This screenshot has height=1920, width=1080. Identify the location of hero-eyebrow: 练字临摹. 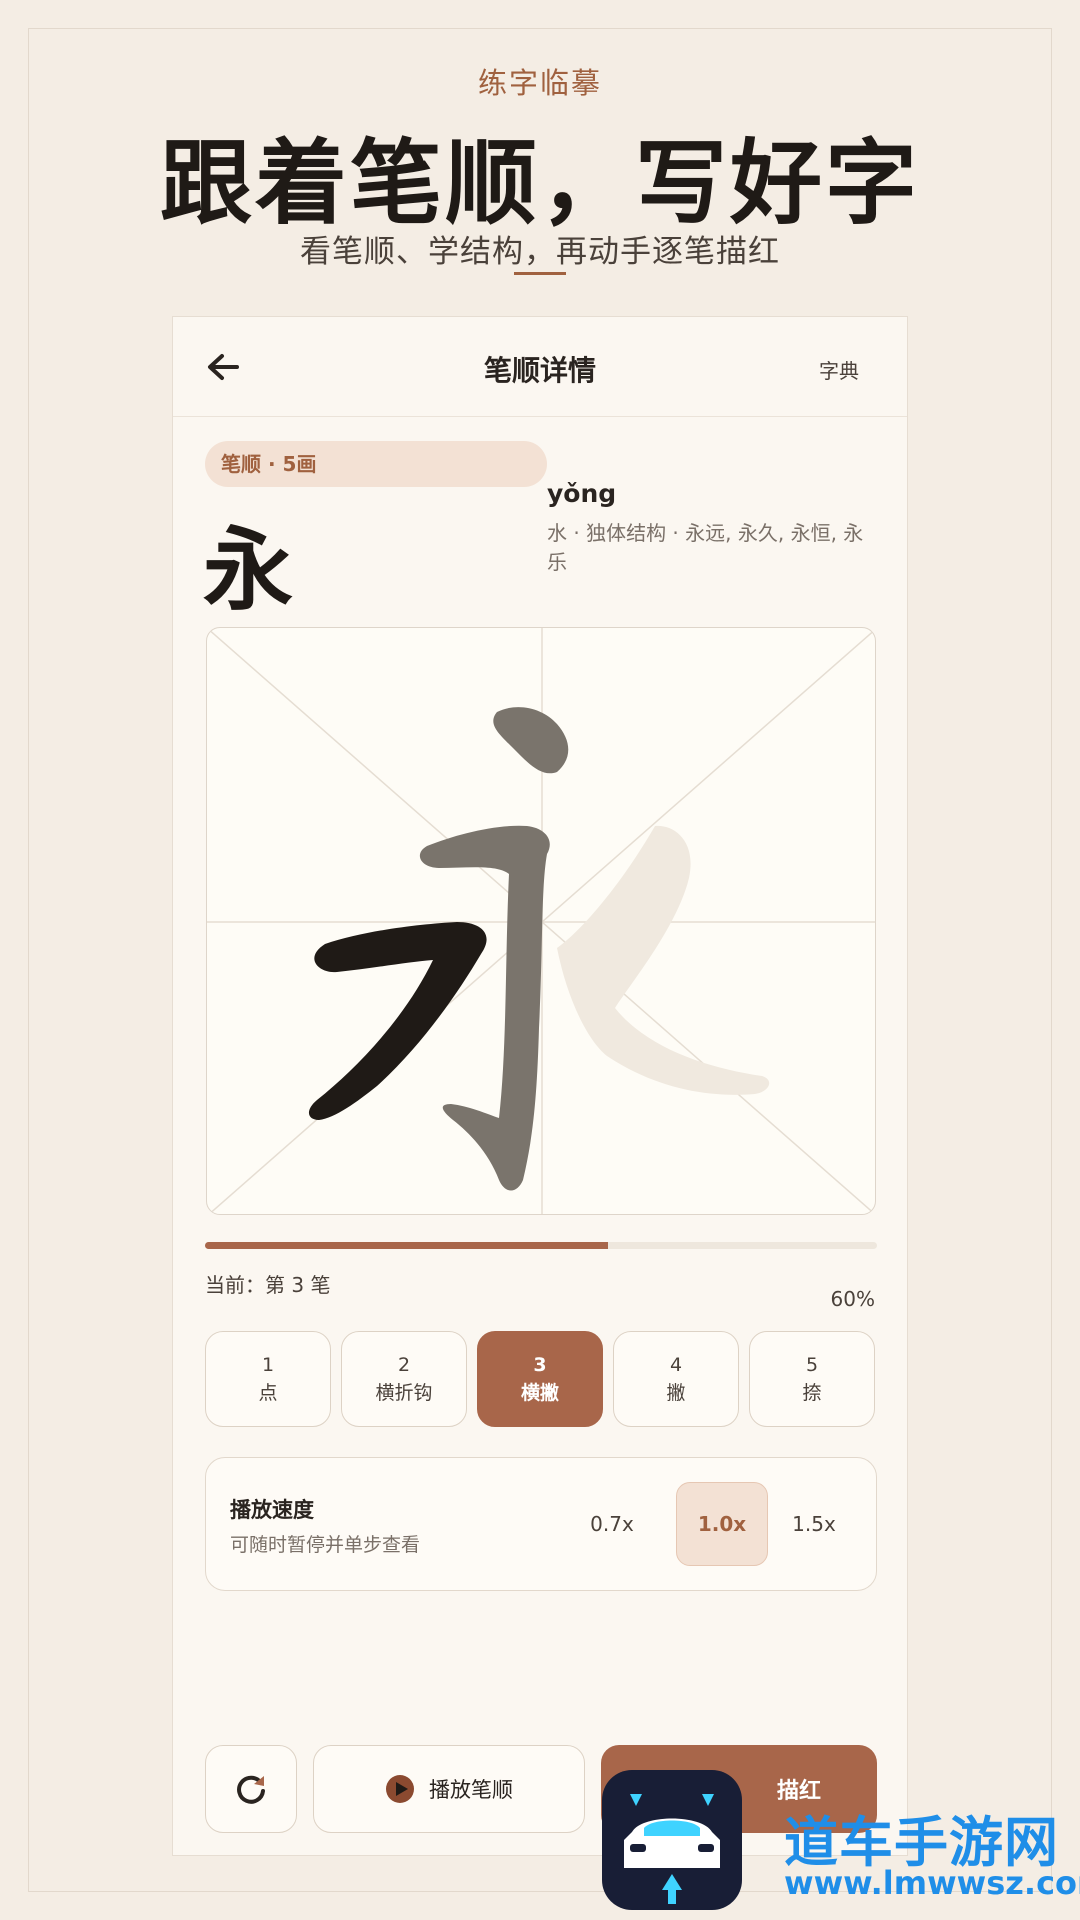
(539, 83).